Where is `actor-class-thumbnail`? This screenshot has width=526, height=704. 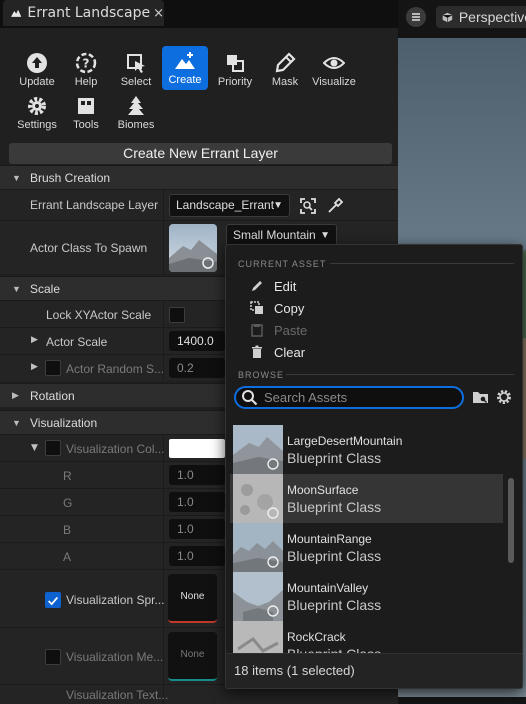
actor-class-thumbnail is located at coordinates (193, 248).